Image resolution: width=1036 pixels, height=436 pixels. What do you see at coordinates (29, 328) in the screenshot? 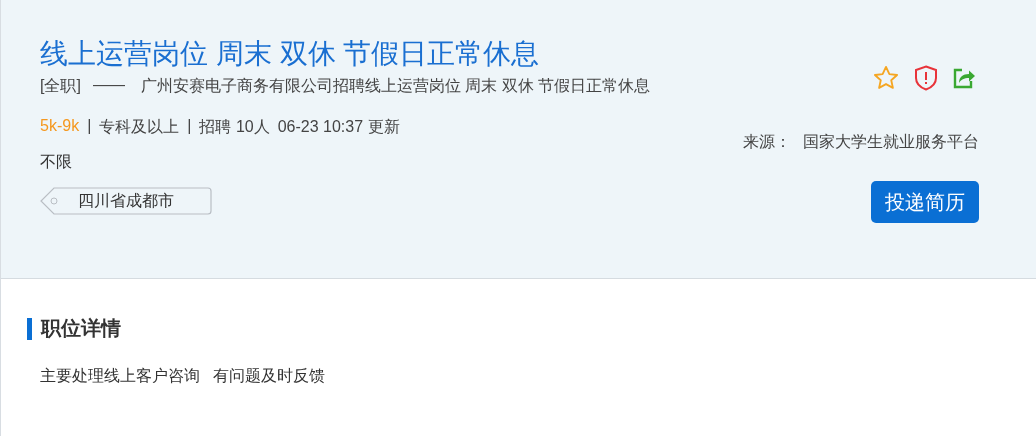
I see `heading-bar` at bounding box center [29, 328].